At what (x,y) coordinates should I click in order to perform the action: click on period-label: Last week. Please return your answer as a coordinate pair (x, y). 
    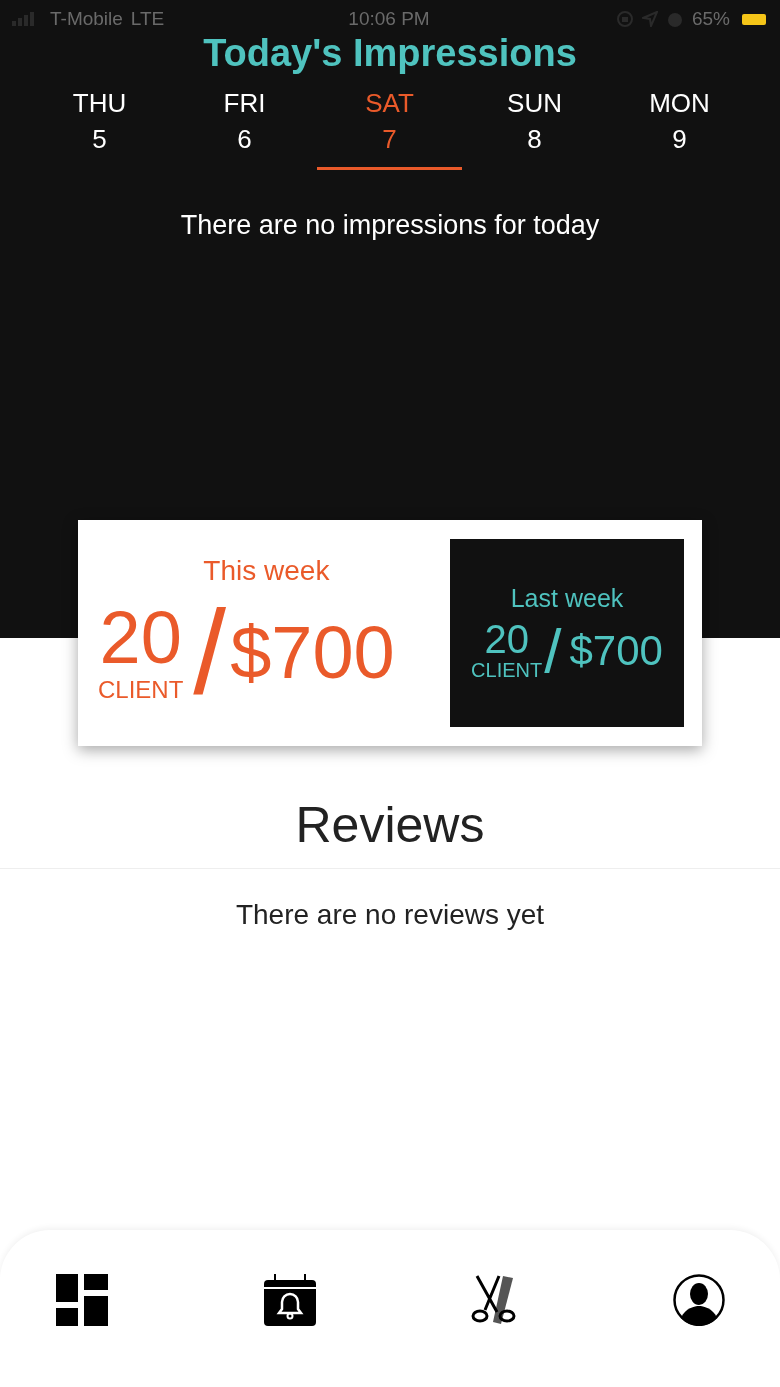
    Looking at the image, I should click on (567, 598).